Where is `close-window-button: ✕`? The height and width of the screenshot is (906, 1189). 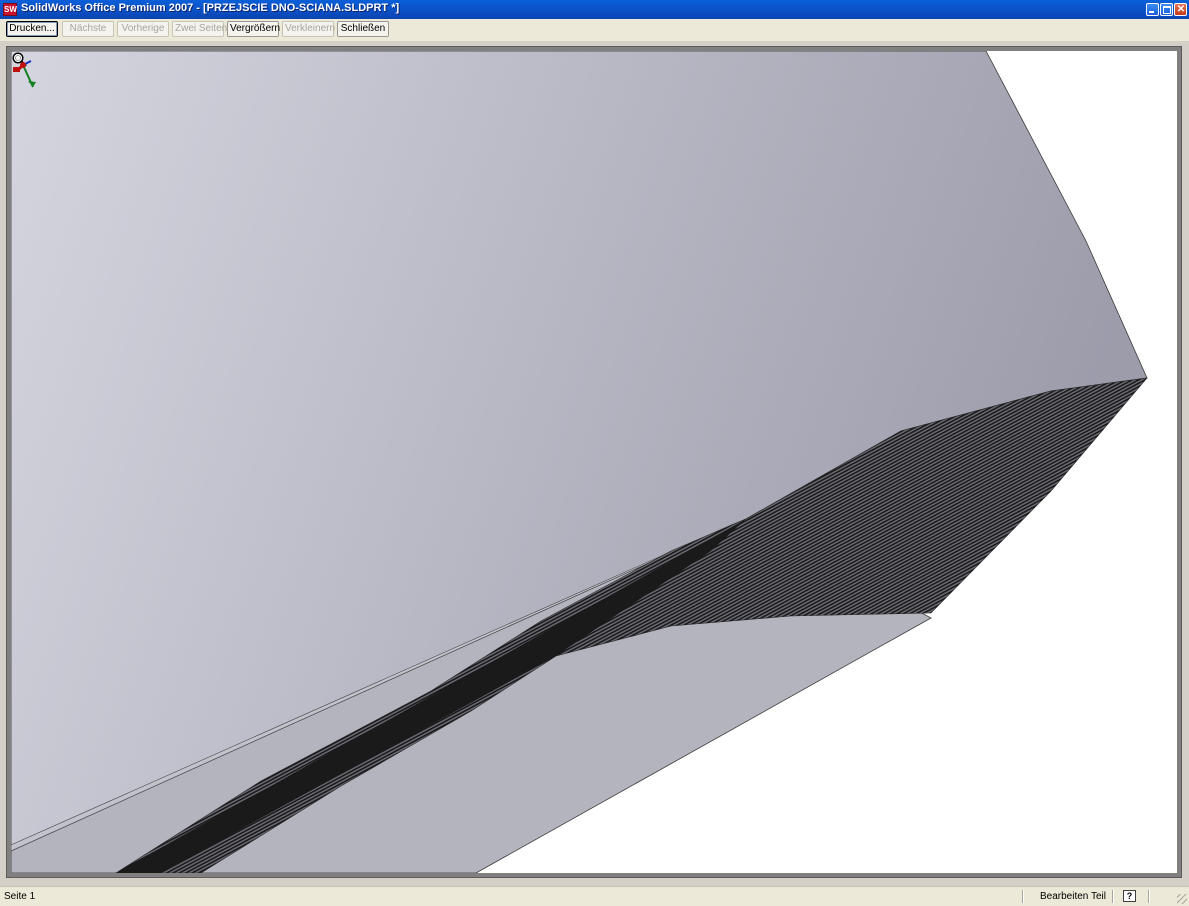 close-window-button: ✕ is located at coordinates (1180, 9).